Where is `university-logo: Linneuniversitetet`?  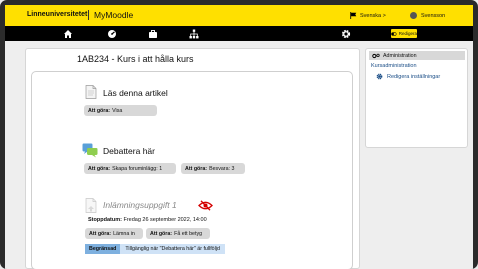
university-logo: Linneuniversitetet is located at coordinates (57, 14).